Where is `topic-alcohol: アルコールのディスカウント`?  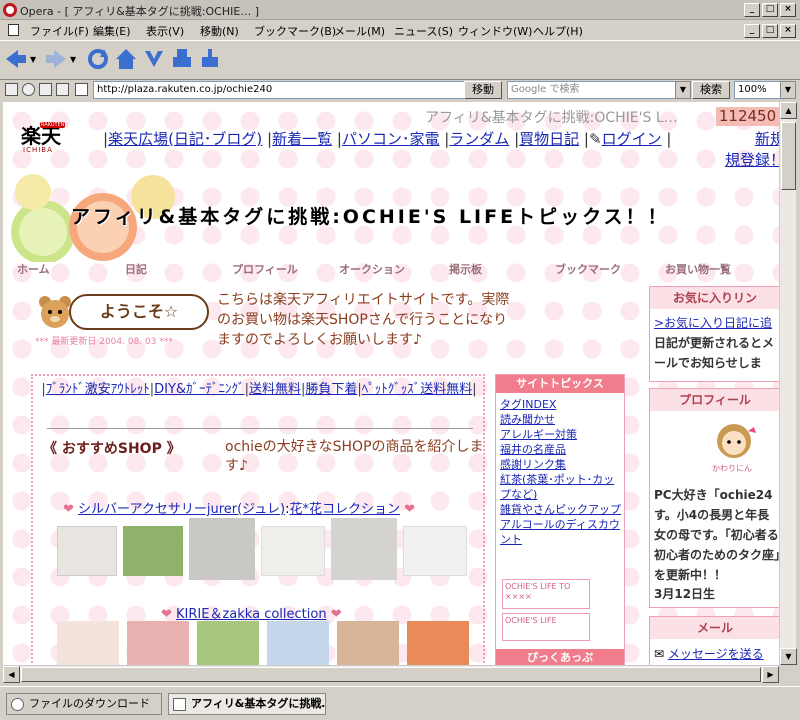
topic-alcohol: アルコールのディスカウント is located at coordinates (561, 532).